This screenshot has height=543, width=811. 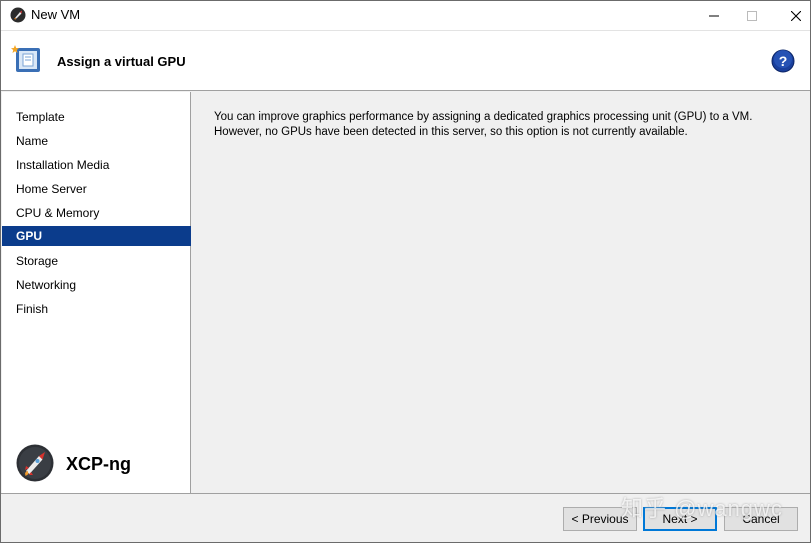 I want to click on maximize-icon, so click(x=752, y=15).